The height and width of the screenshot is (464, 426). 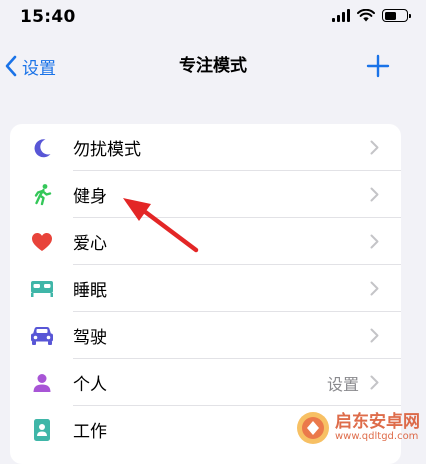 What do you see at coordinates (42, 242) in the screenshot?
I see `heart-icon` at bounding box center [42, 242].